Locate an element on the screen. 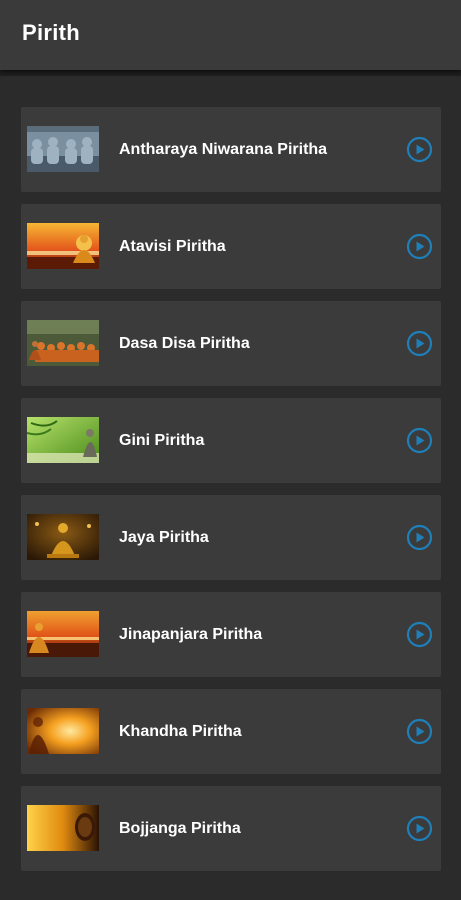 Image resolution: width=461 pixels, height=900 pixels. list-item: Atavisi Piritha is located at coordinates (231, 246).